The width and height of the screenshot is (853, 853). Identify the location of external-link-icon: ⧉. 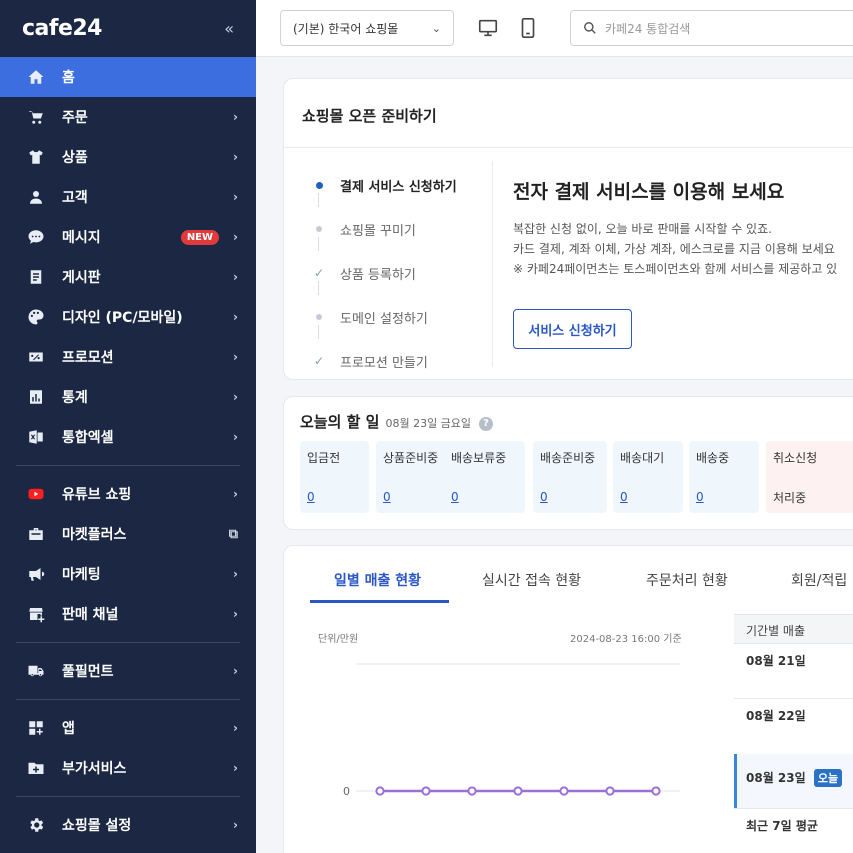
(233, 534).